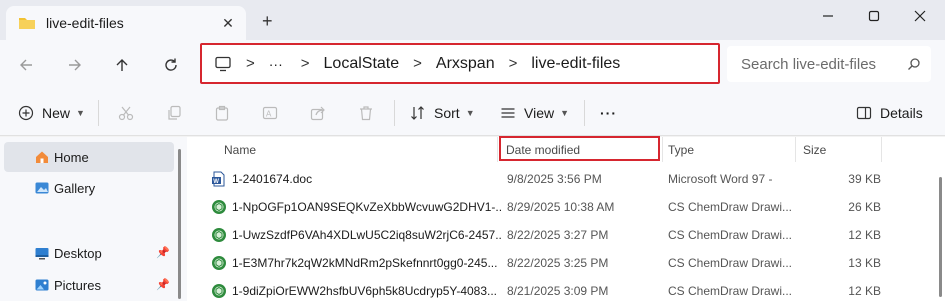 The width and height of the screenshot is (945, 301). What do you see at coordinates (228, 23) in the screenshot?
I see `tab-close-icon: ✕` at bounding box center [228, 23].